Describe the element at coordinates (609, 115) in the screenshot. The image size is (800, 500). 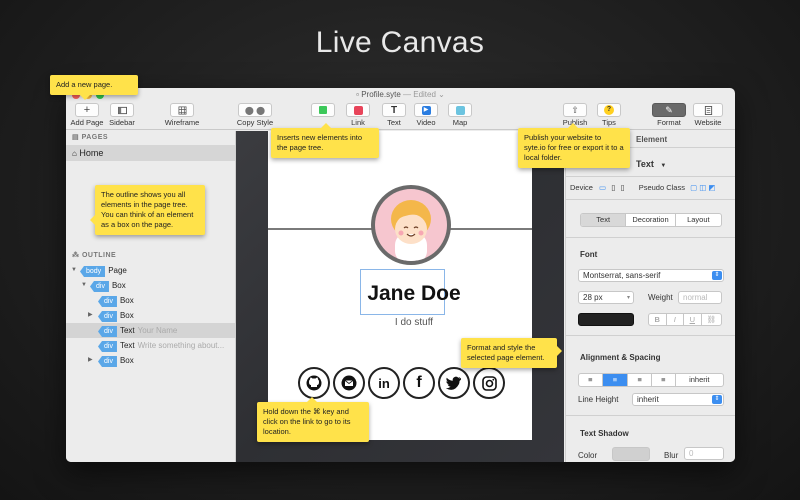
I see `tips-button: ? Tips` at that location.